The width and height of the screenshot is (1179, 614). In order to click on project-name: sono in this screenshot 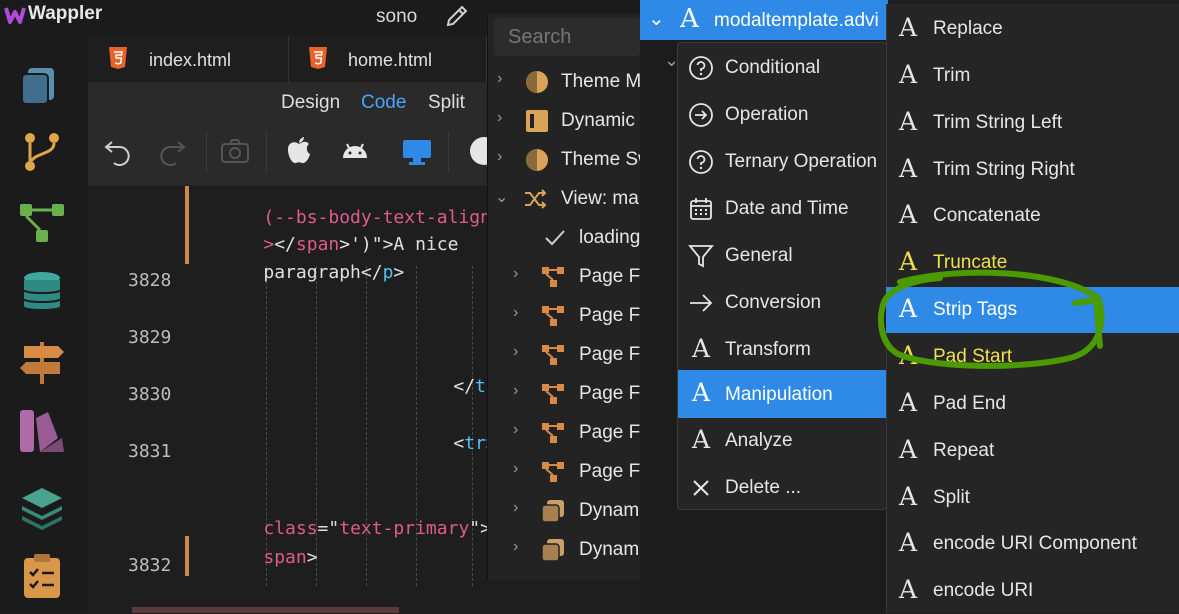, I will do `click(396, 17)`.